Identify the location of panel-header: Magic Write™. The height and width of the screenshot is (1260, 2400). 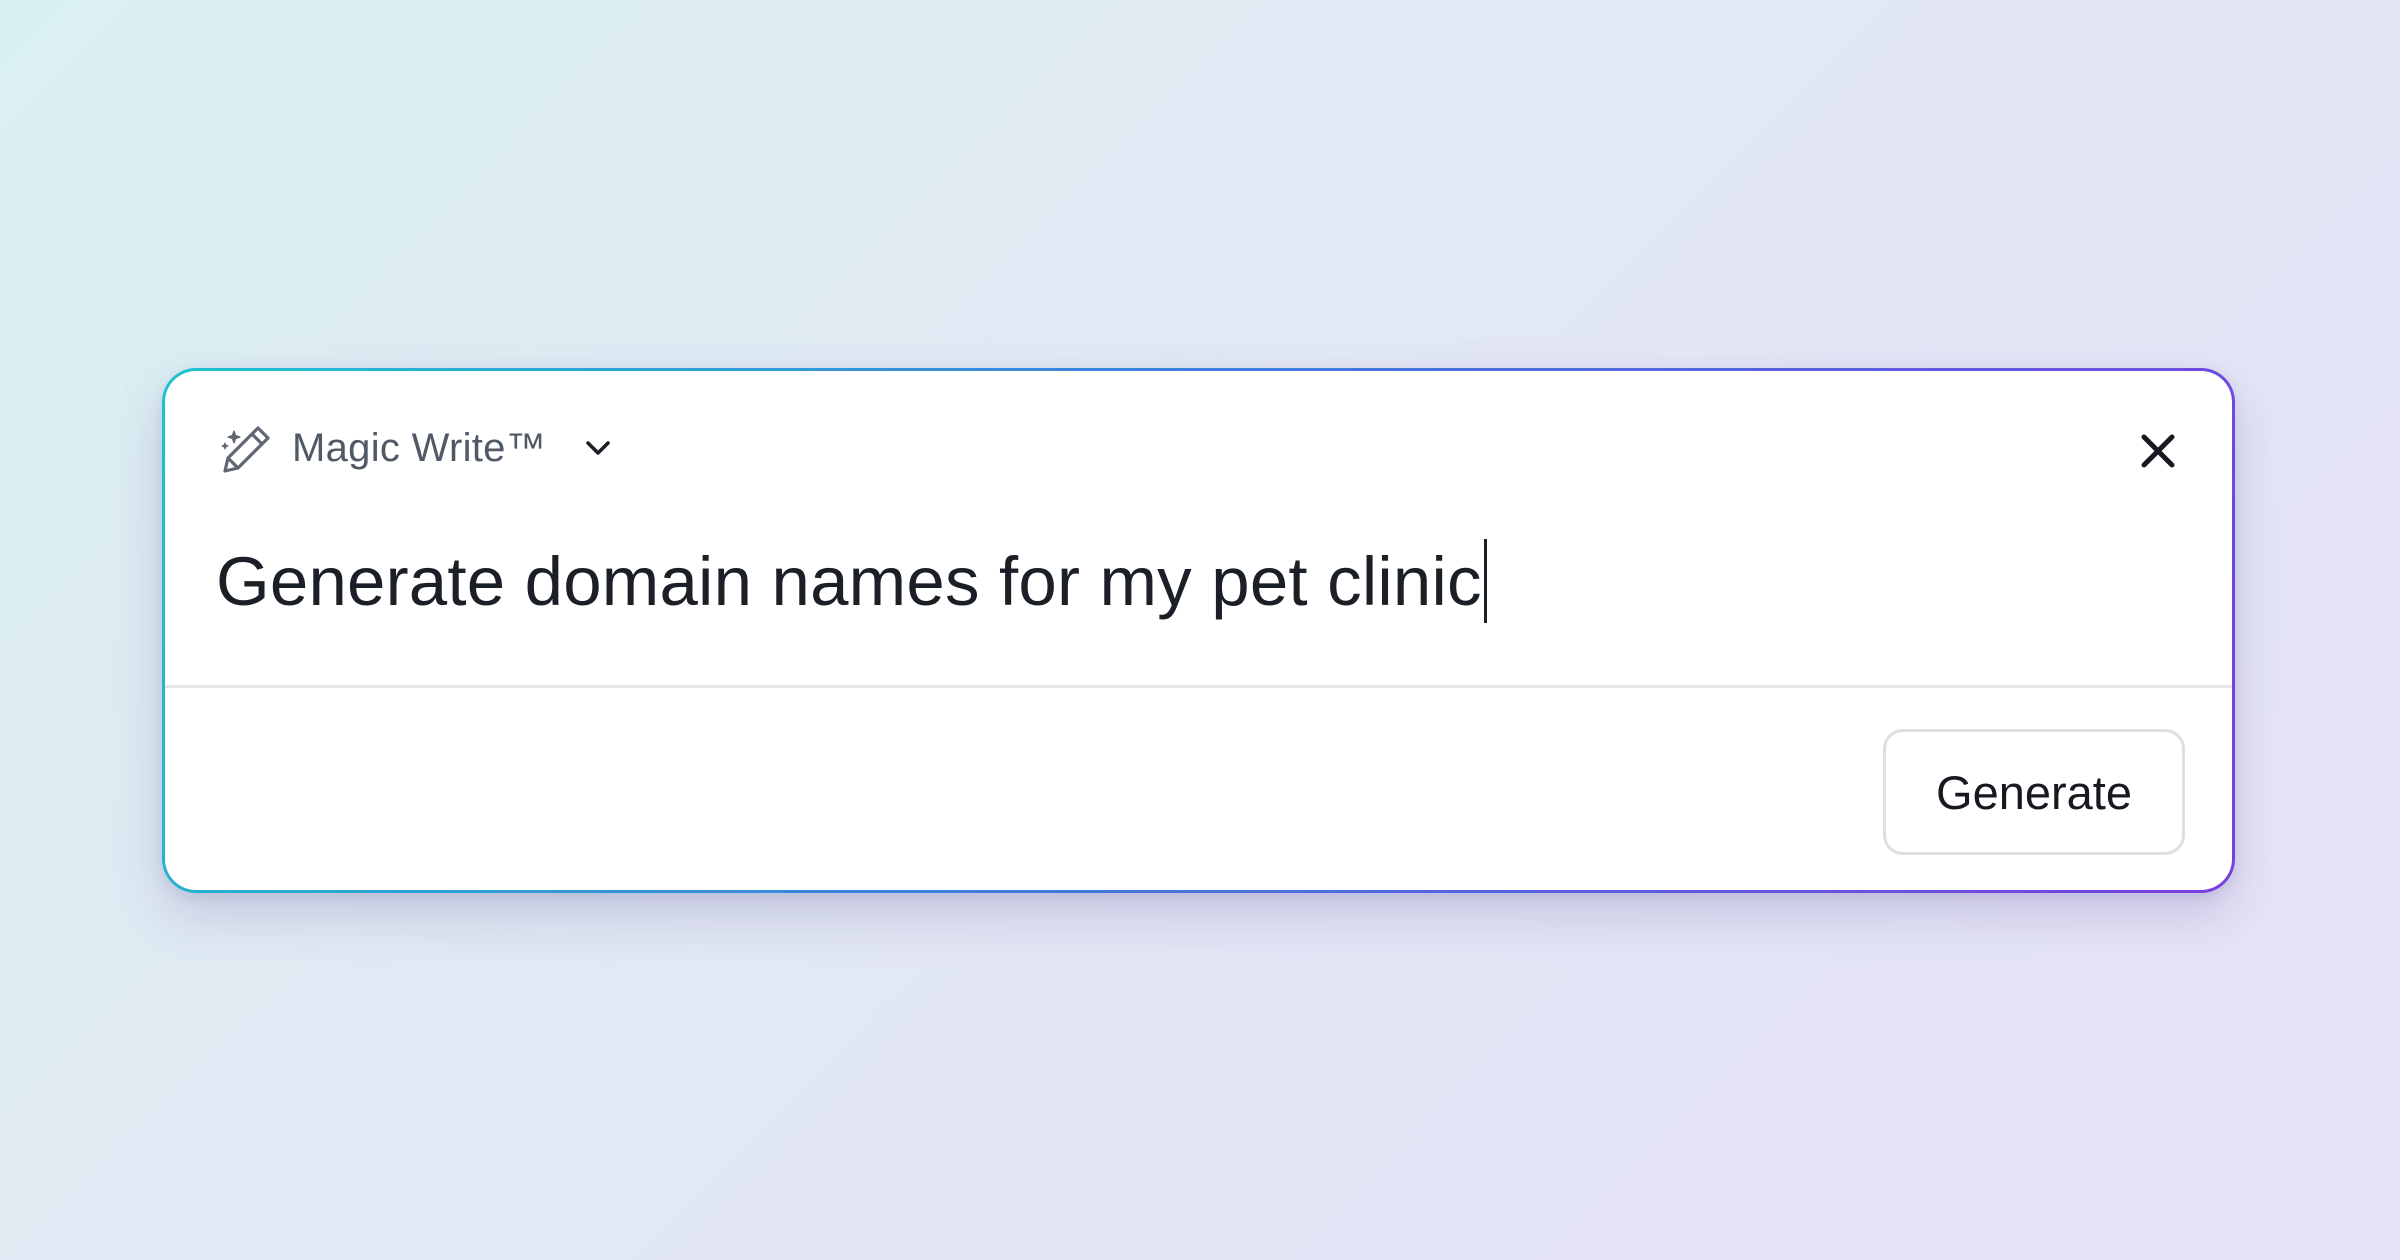
(418, 448).